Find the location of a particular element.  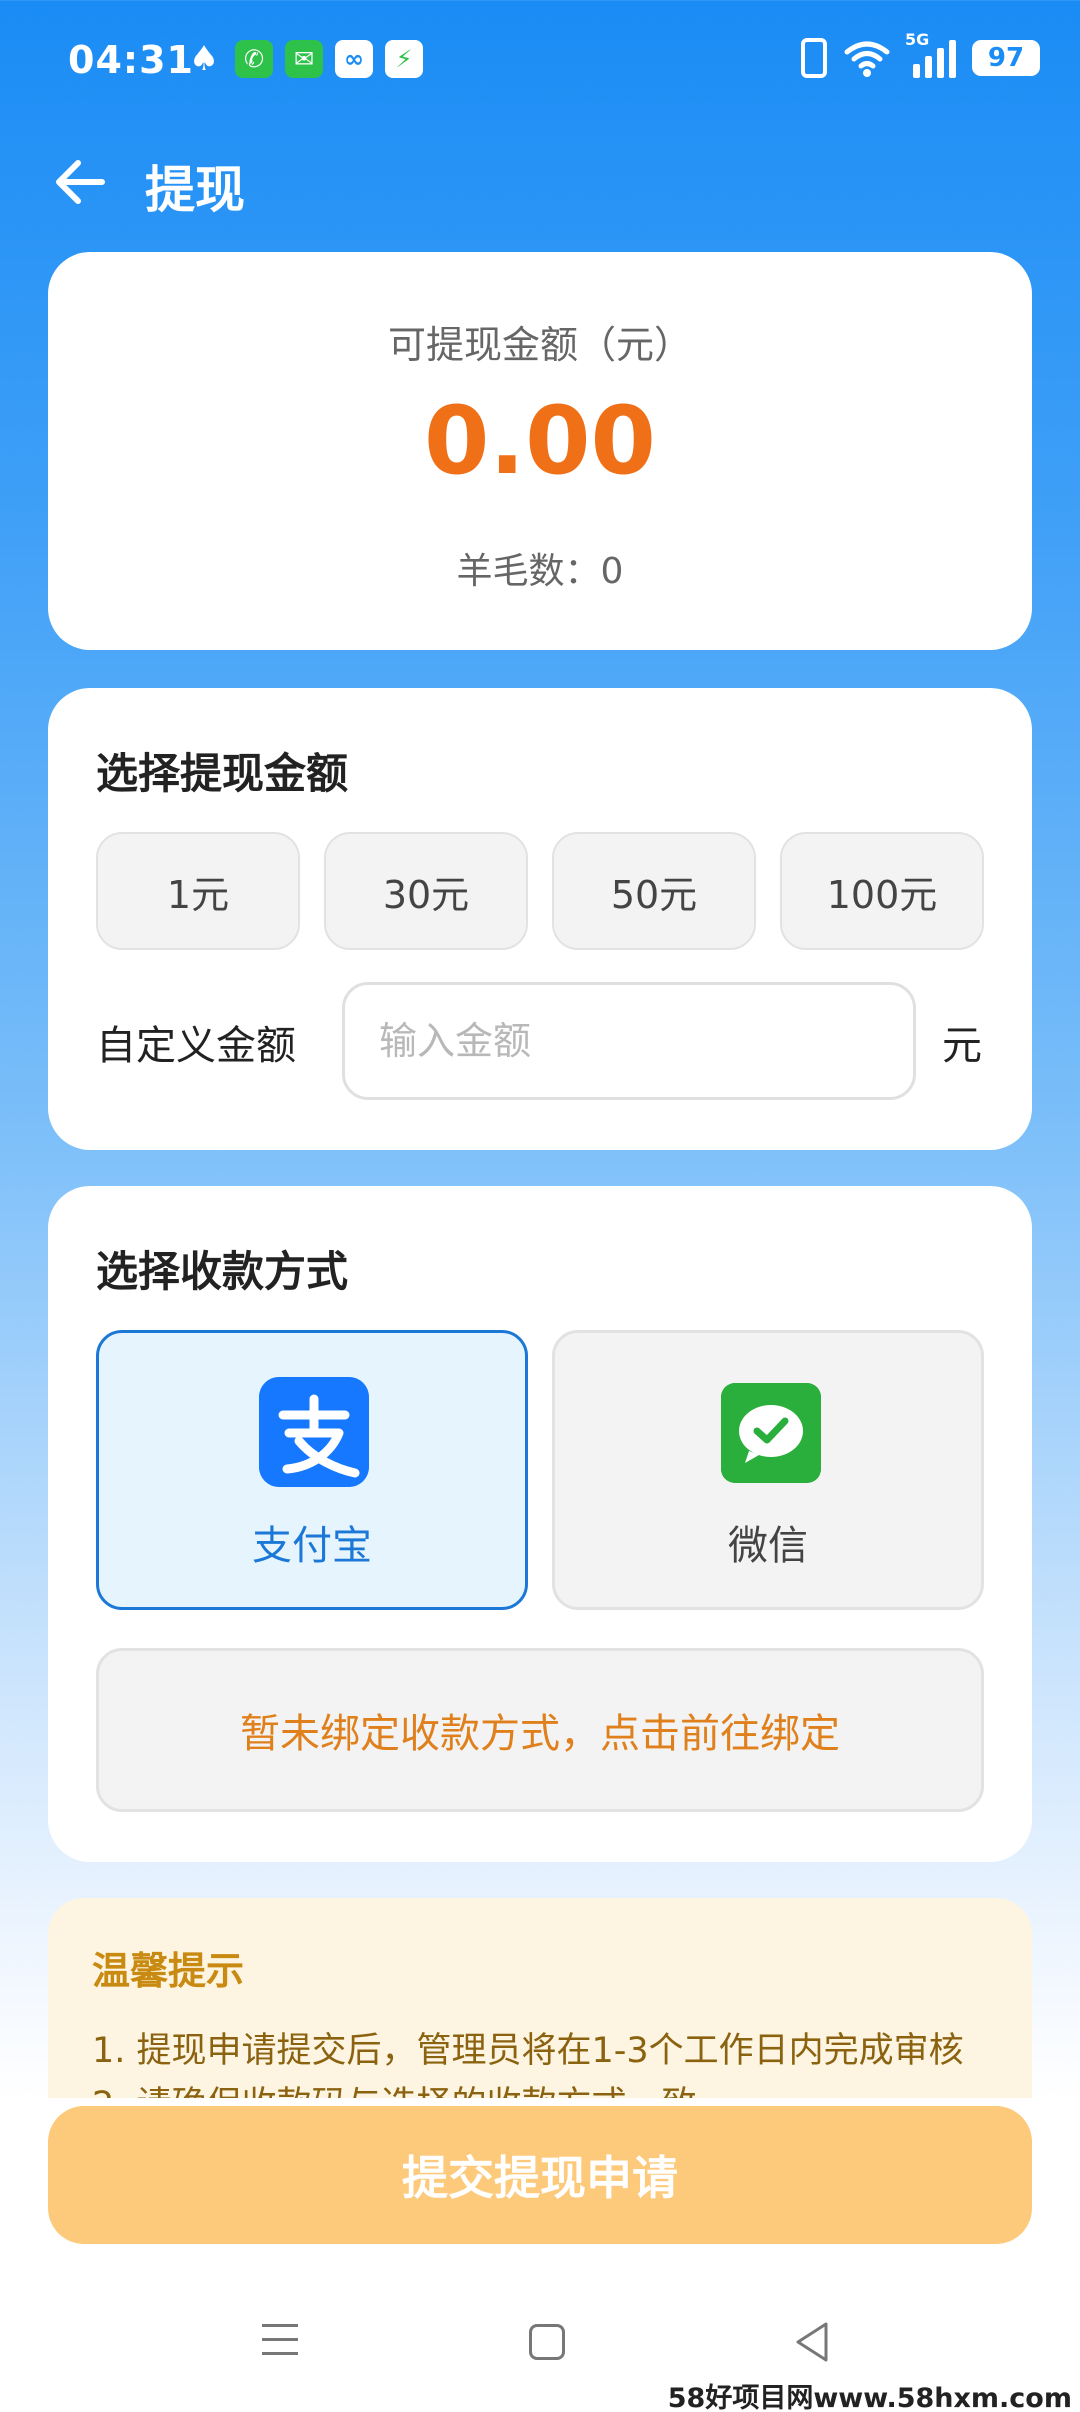

amount-options: 1元 30元 50元 100元 is located at coordinates (540, 891).